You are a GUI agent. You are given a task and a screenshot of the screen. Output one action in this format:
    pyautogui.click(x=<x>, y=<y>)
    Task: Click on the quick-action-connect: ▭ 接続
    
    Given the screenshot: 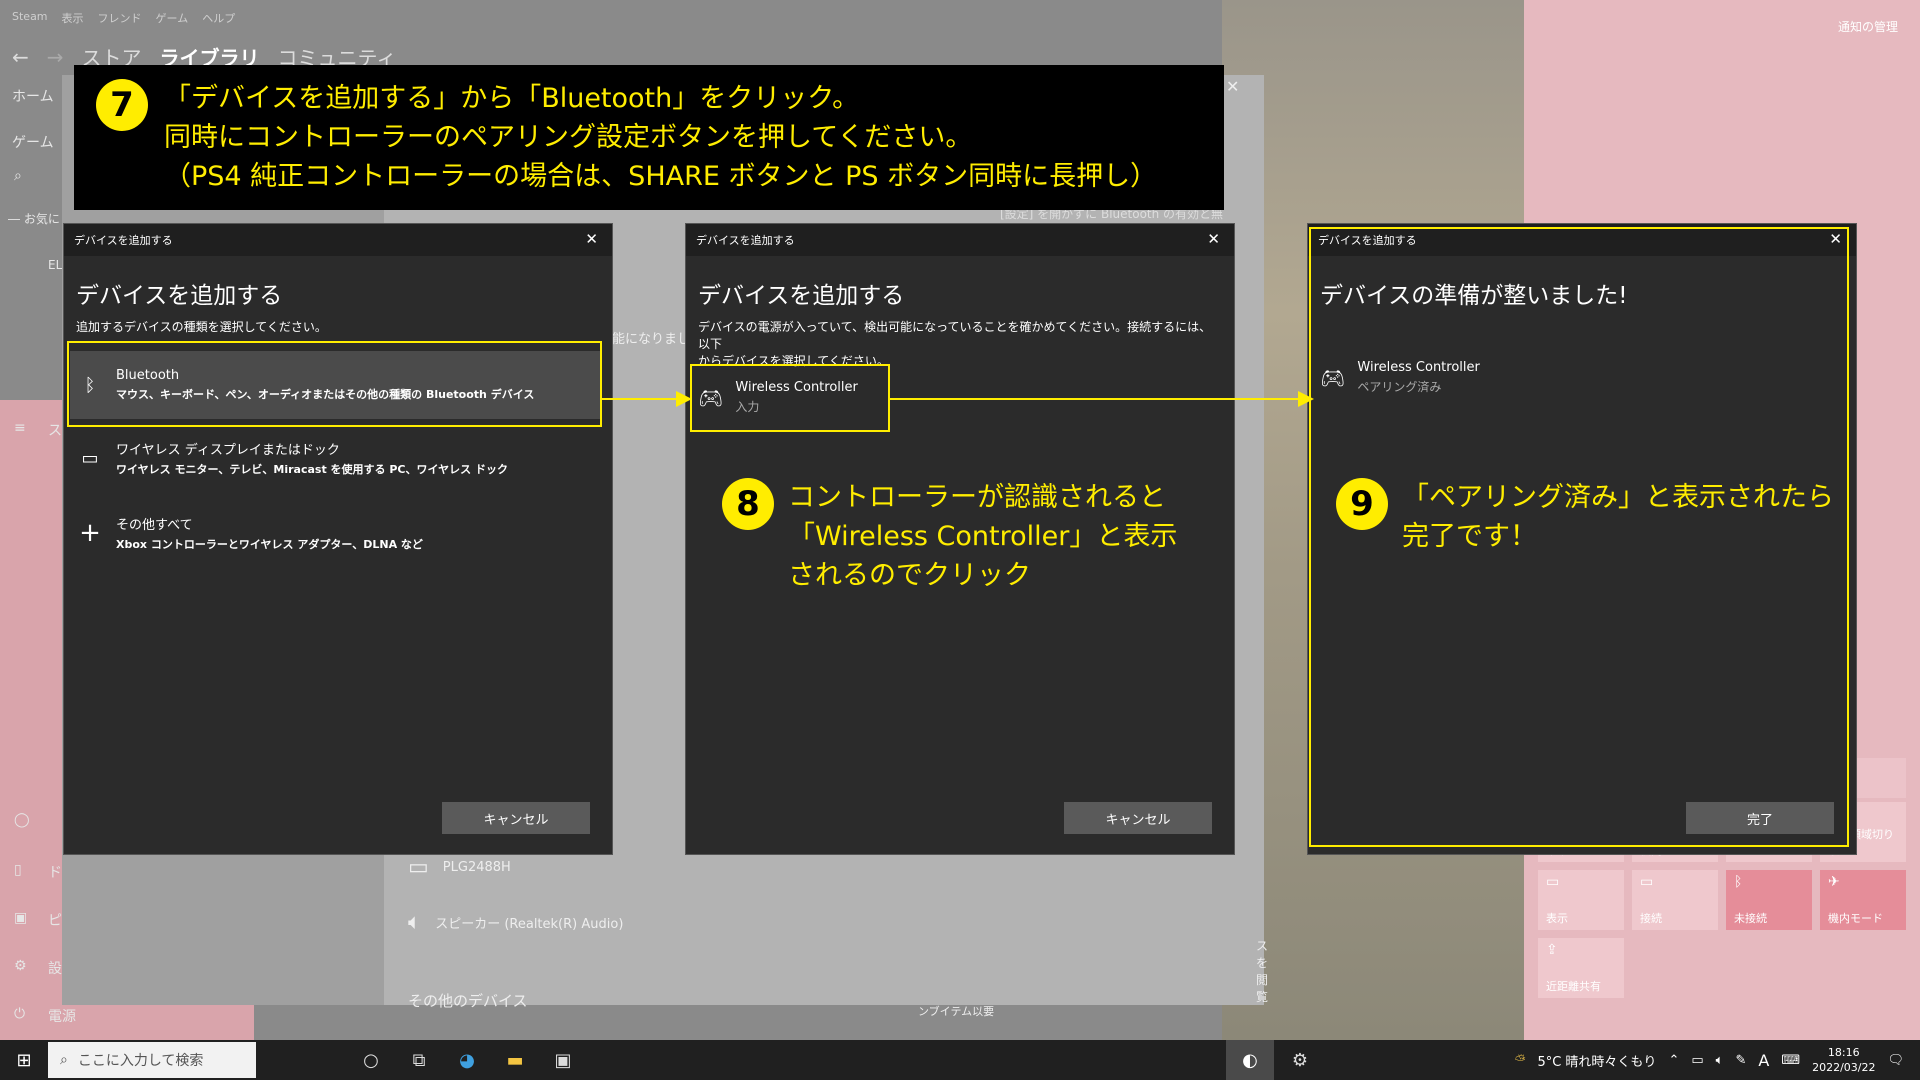 What is the action you would take?
    pyautogui.click(x=1675, y=900)
    